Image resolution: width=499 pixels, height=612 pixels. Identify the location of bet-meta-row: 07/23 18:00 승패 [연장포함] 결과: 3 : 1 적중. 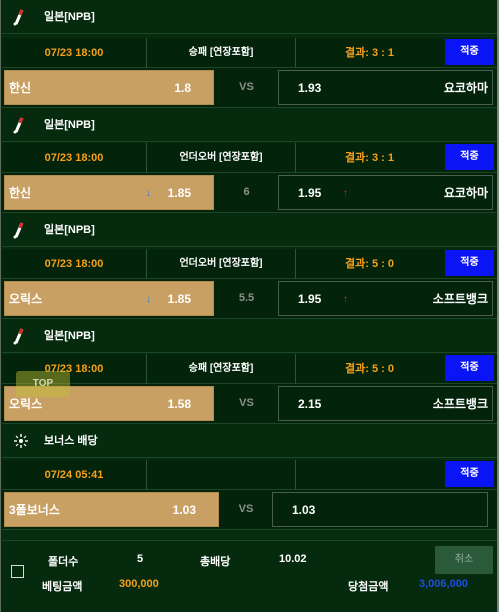
(249, 53).